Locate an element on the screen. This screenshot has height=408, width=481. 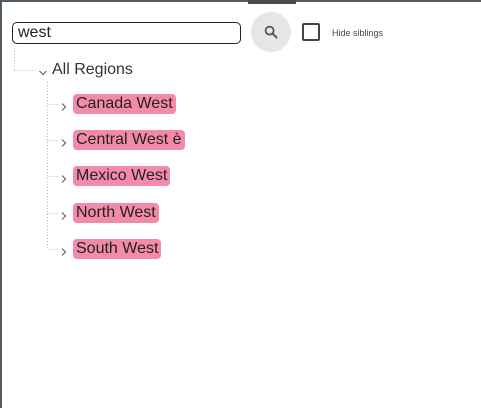
search-button is located at coordinates (271, 32).